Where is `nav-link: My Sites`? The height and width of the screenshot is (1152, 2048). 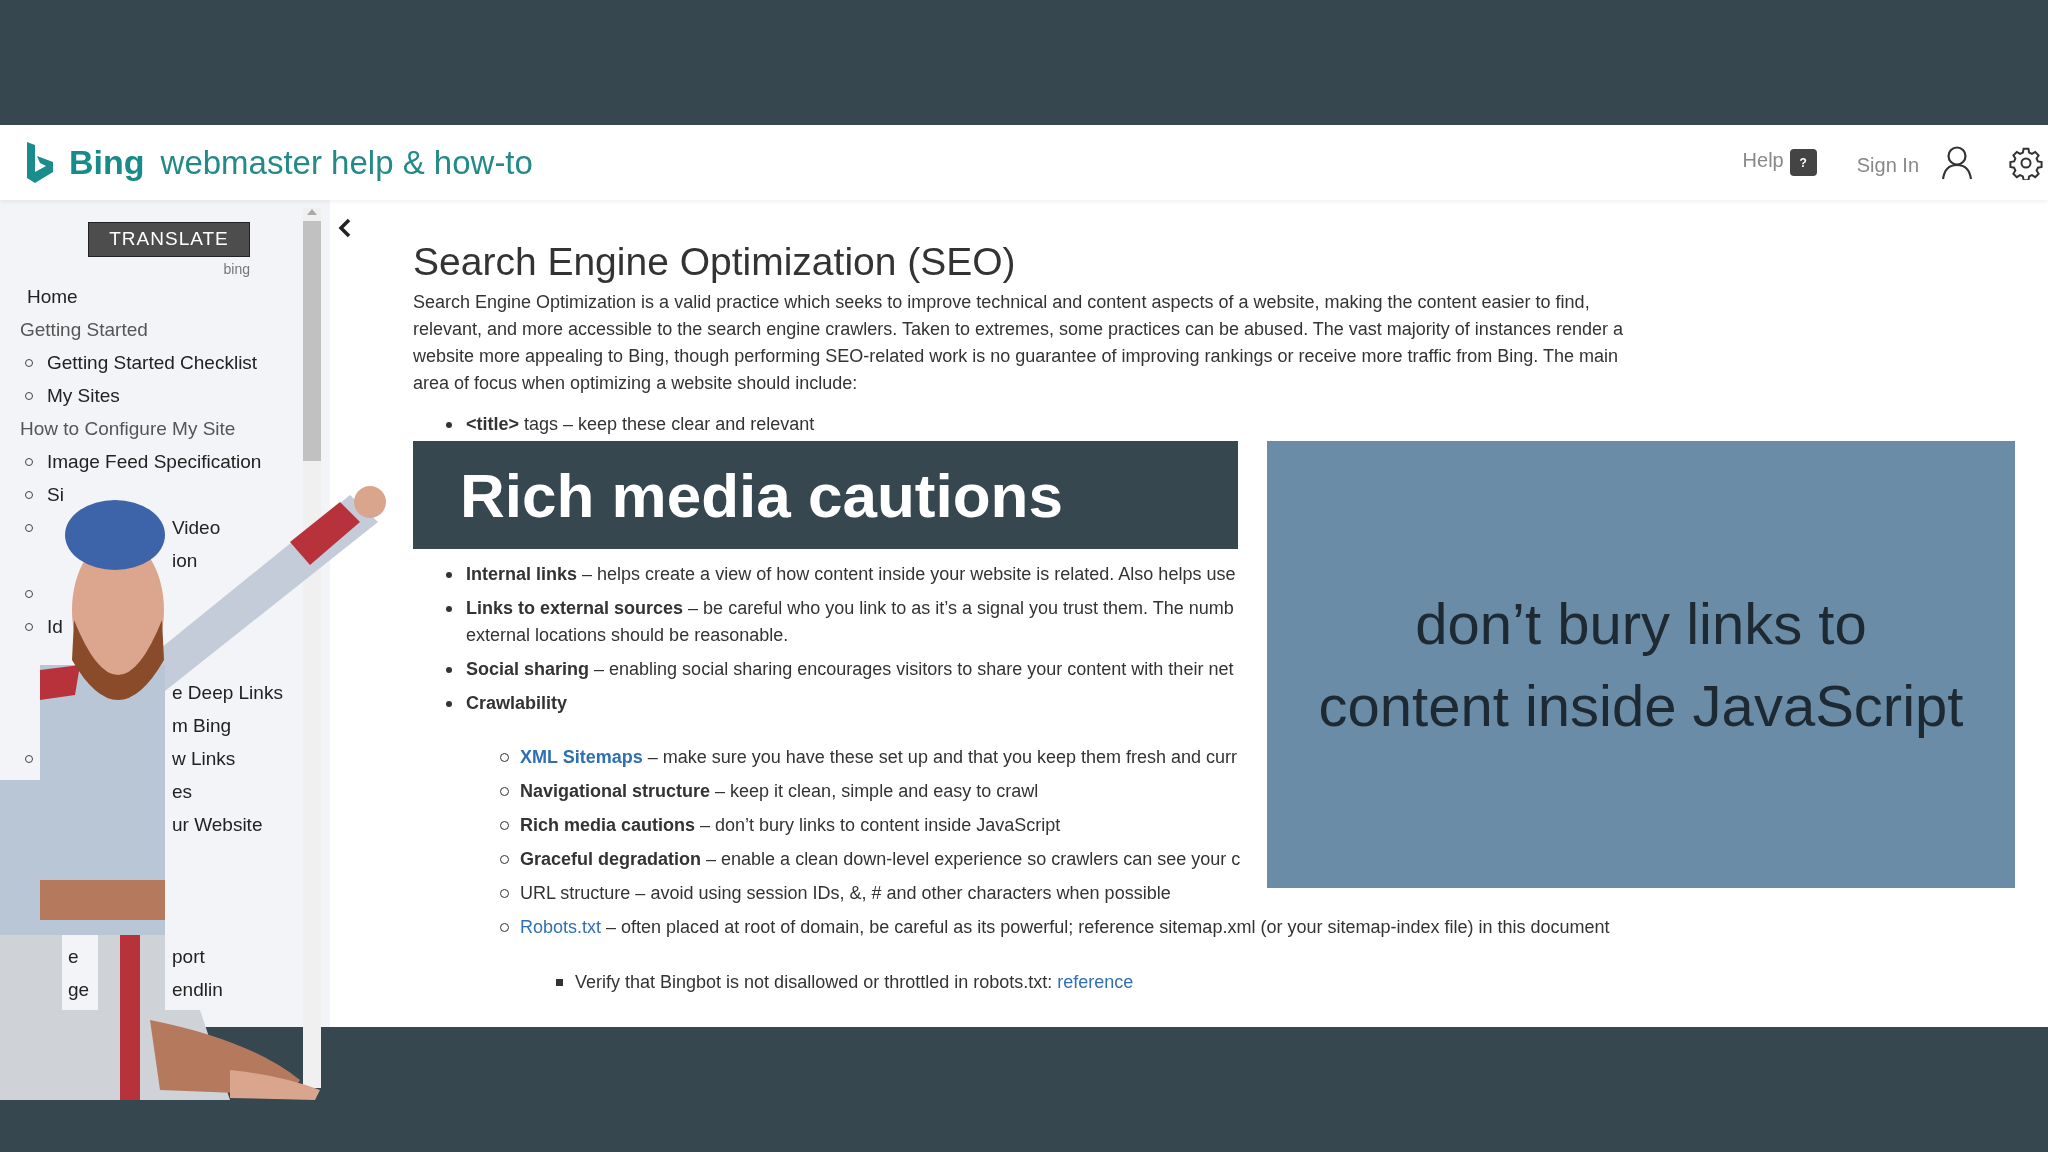
nav-link: My Sites is located at coordinates (83, 395).